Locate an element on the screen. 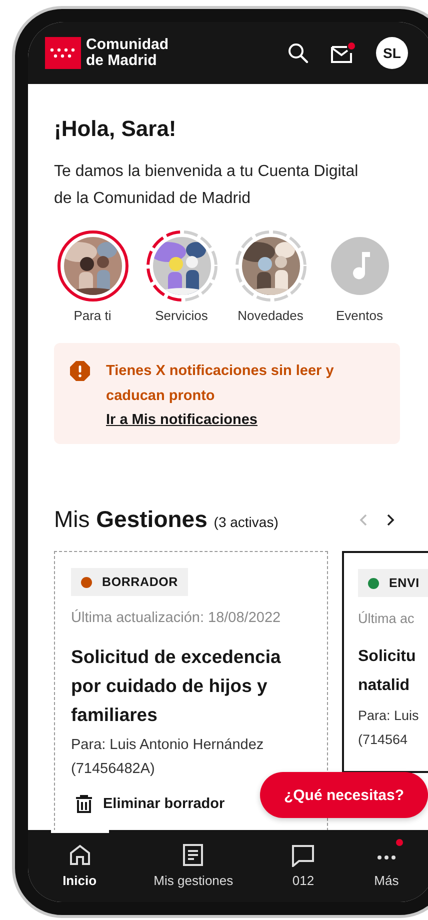 The width and height of the screenshot is (428, 920). welcome-text: Te damos la bienvenida a tu Cuenta Digital de la Comunidad de Madrid is located at coordinates (207, 185).